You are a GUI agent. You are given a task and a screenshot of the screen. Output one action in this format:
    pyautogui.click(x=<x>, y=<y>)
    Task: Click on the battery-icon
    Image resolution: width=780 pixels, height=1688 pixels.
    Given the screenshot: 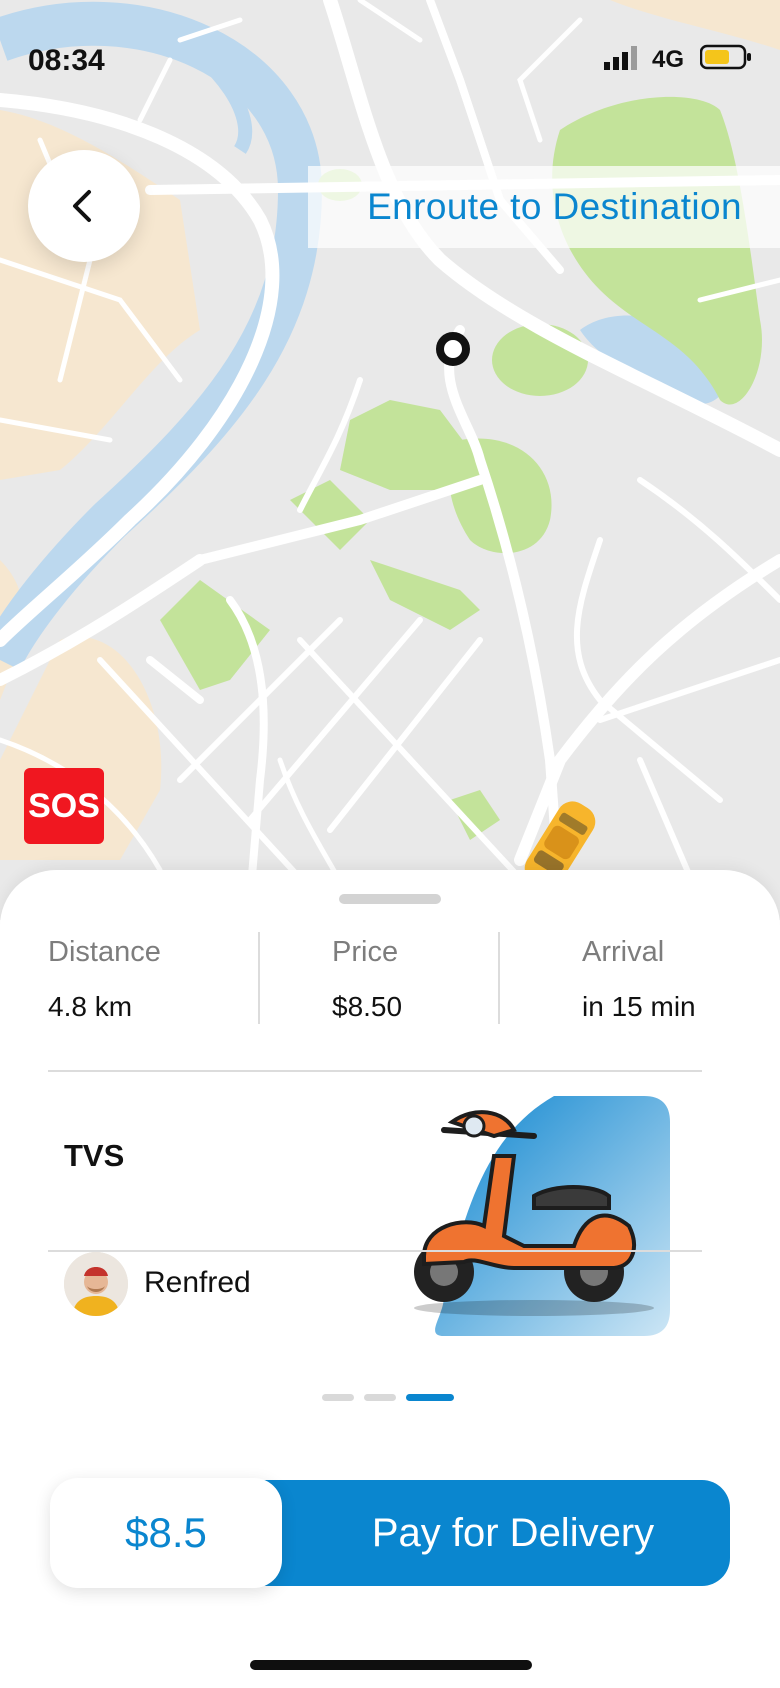 What is the action you would take?
    pyautogui.click(x=725, y=57)
    